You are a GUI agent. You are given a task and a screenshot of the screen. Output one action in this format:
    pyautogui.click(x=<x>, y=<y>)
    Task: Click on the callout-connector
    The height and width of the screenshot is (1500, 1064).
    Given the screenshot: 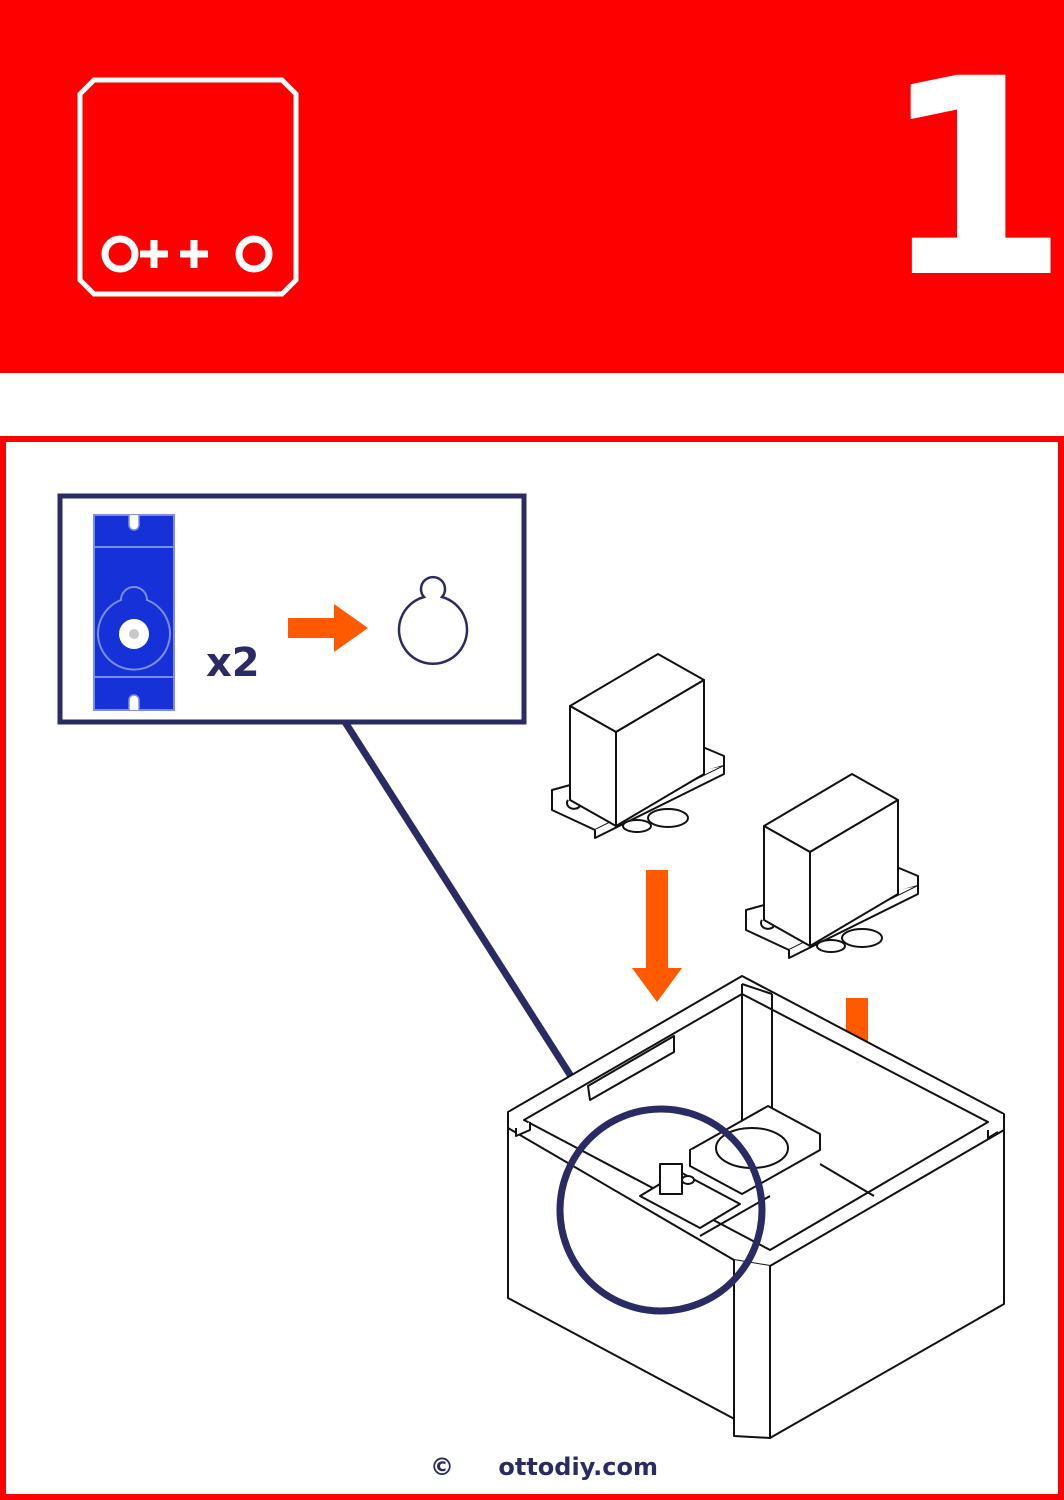 What is the action you would take?
    pyautogui.click(x=474, y=925)
    